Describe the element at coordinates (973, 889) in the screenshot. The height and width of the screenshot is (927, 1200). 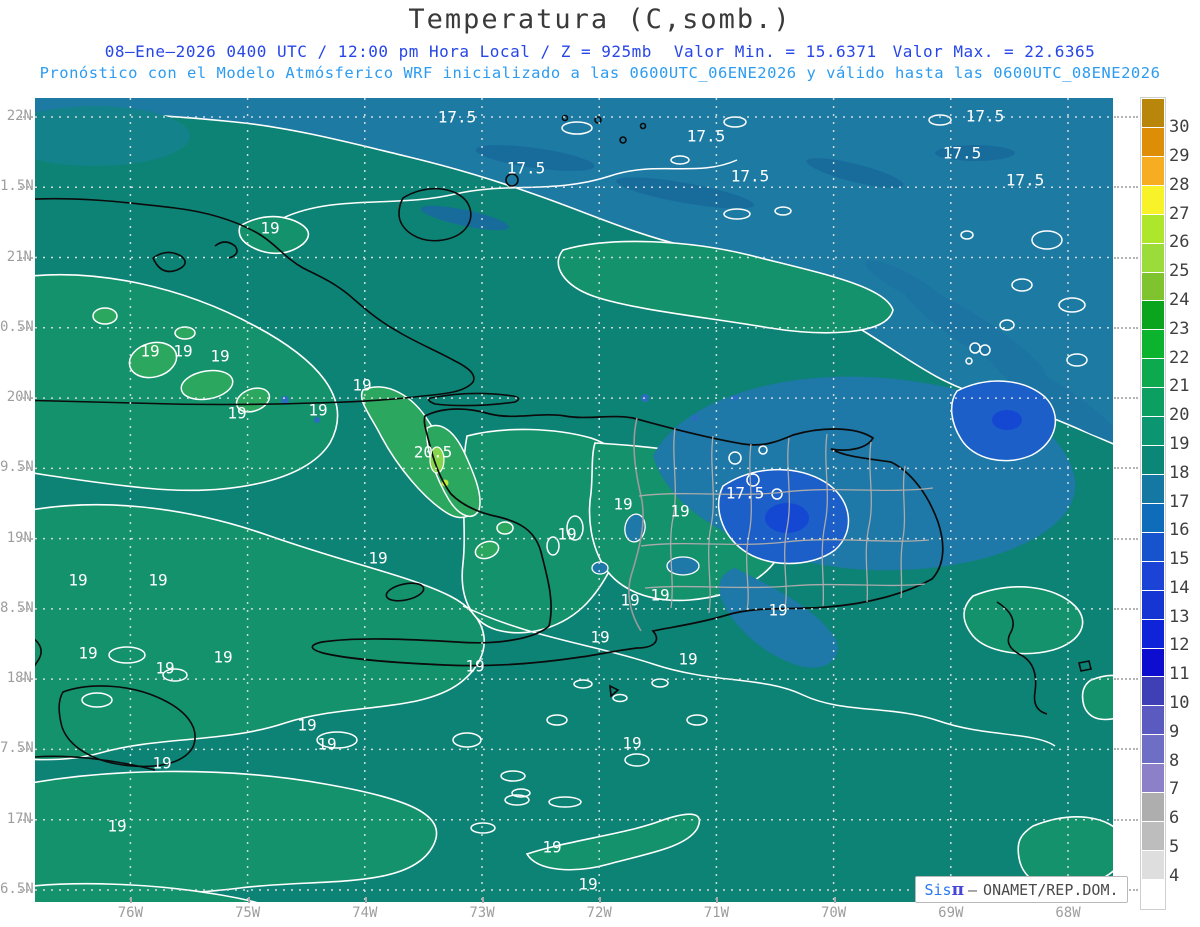
I see `credit-dash: –` at that location.